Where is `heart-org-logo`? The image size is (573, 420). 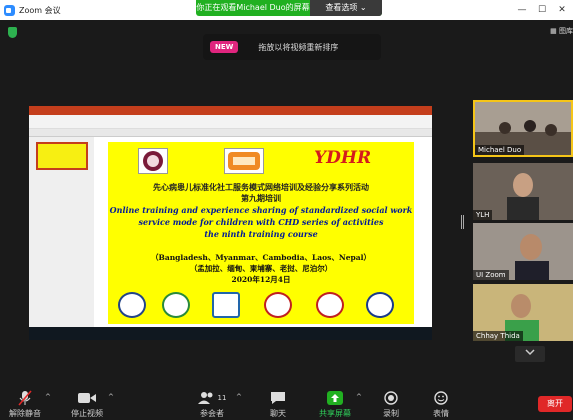 heart-org-logo is located at coordinates (153, 161).